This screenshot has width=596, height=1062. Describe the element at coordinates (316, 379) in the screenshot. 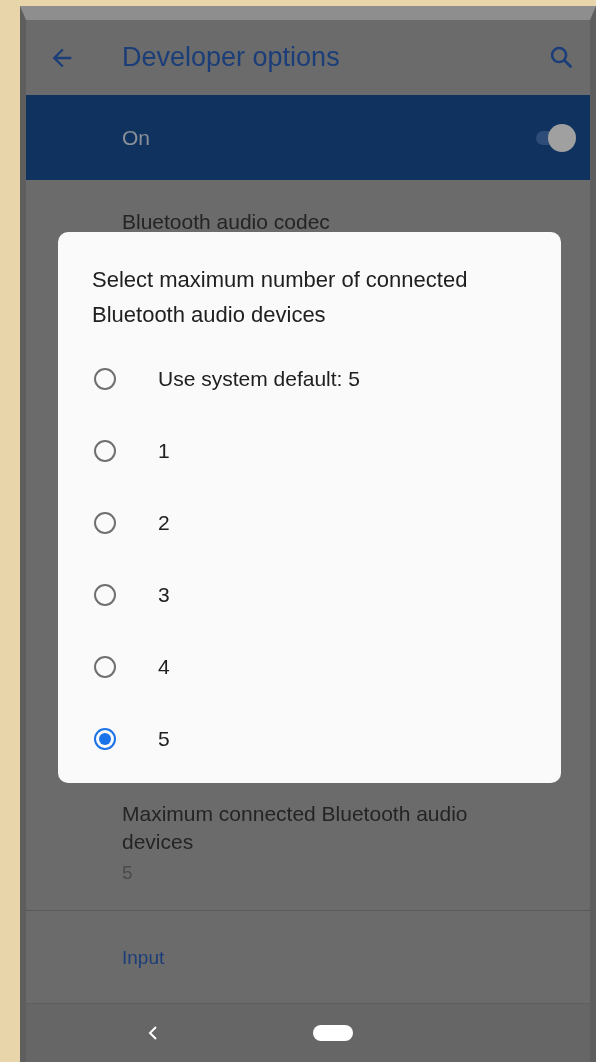

I see `radio-option: Use system default: 5` at that location.